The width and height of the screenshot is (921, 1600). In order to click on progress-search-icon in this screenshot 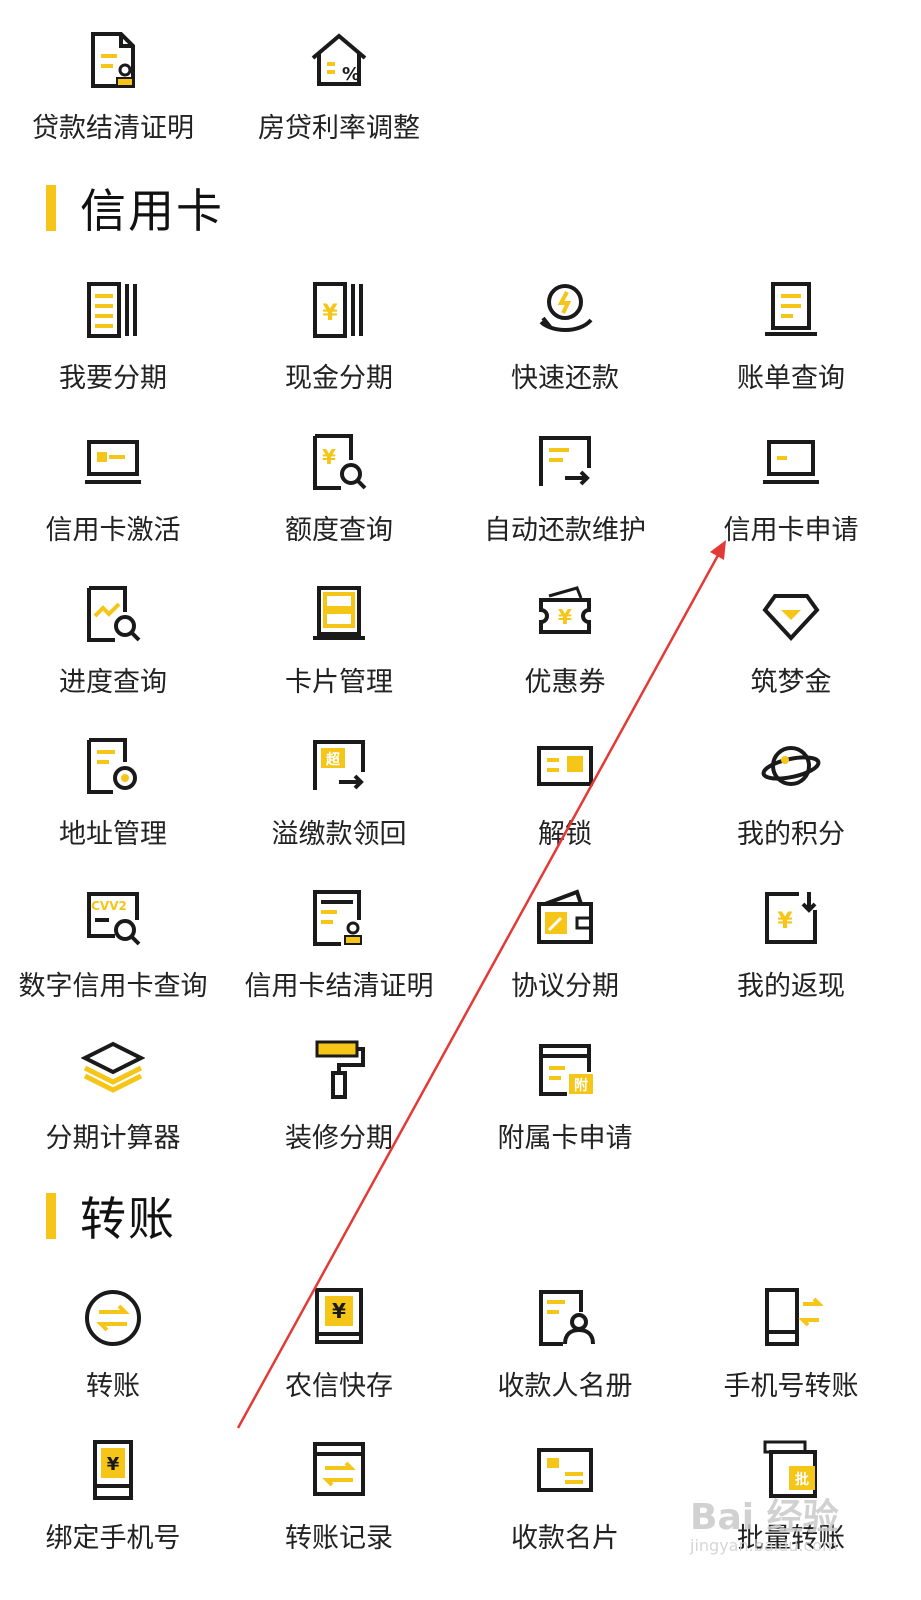, I will do `click(113, 614)`.